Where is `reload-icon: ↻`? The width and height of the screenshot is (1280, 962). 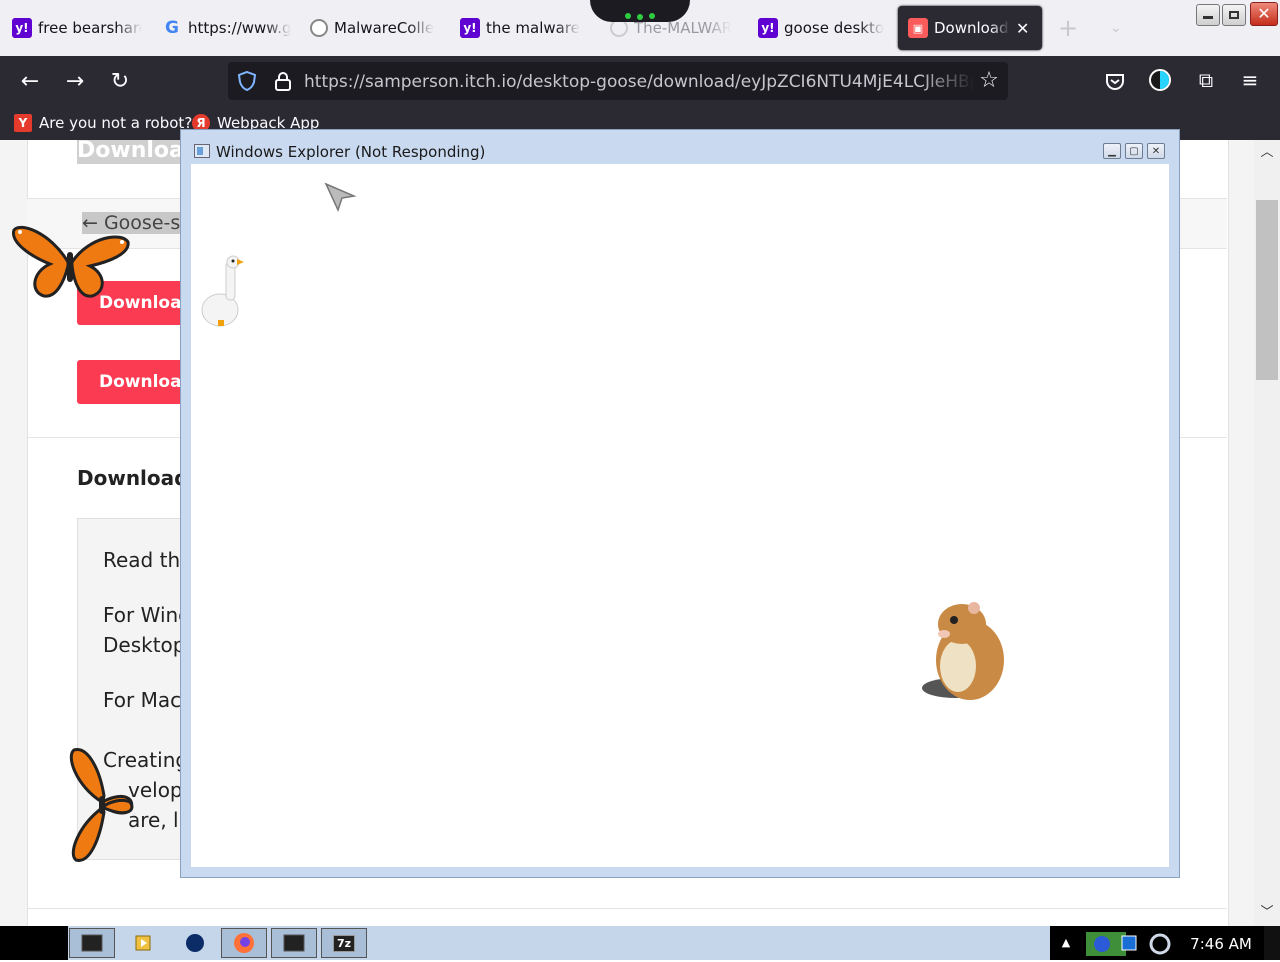 reload-icon: ↻ is located at coordinates (120, 81).